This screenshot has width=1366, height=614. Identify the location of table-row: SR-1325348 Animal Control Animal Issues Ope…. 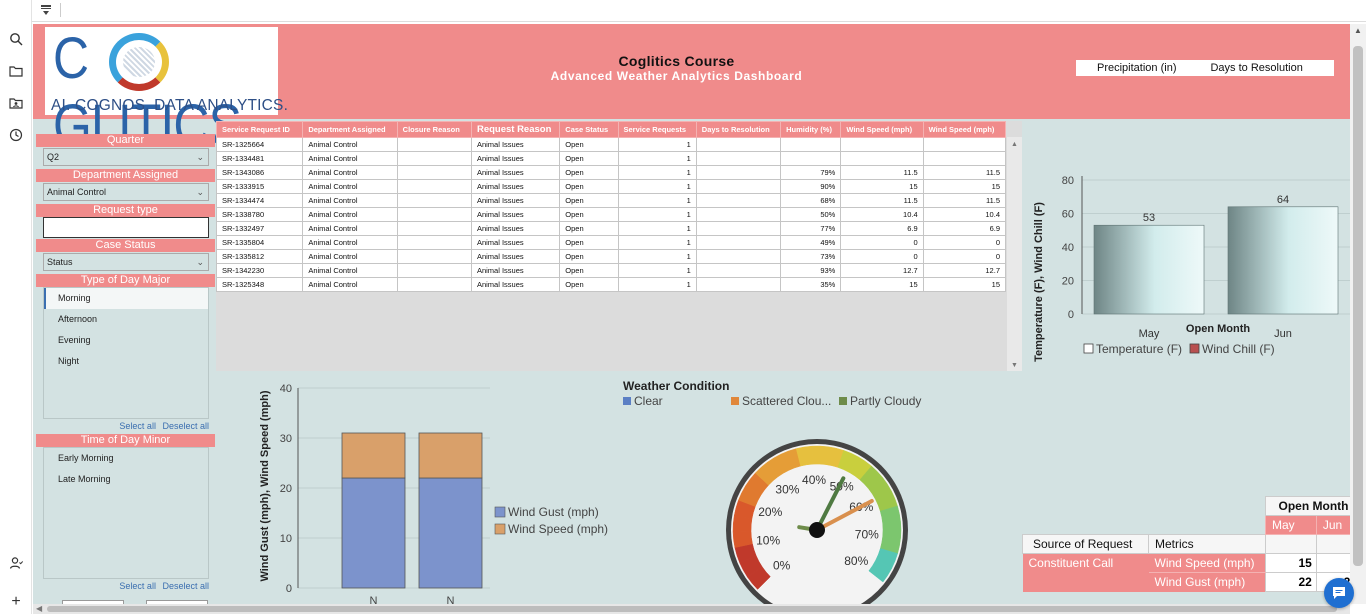
(611, 284).